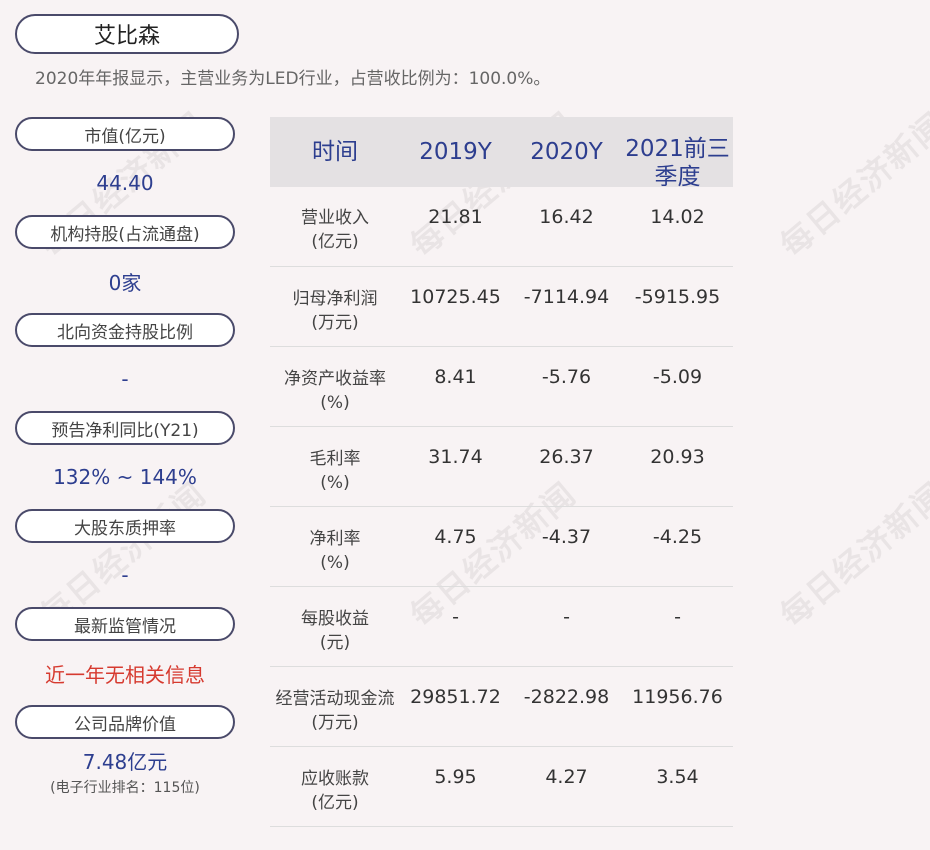 The width and height of the screenshot is (930, 850). I want to click on row-label: 归母净利润 (万元), so click(335, 311).